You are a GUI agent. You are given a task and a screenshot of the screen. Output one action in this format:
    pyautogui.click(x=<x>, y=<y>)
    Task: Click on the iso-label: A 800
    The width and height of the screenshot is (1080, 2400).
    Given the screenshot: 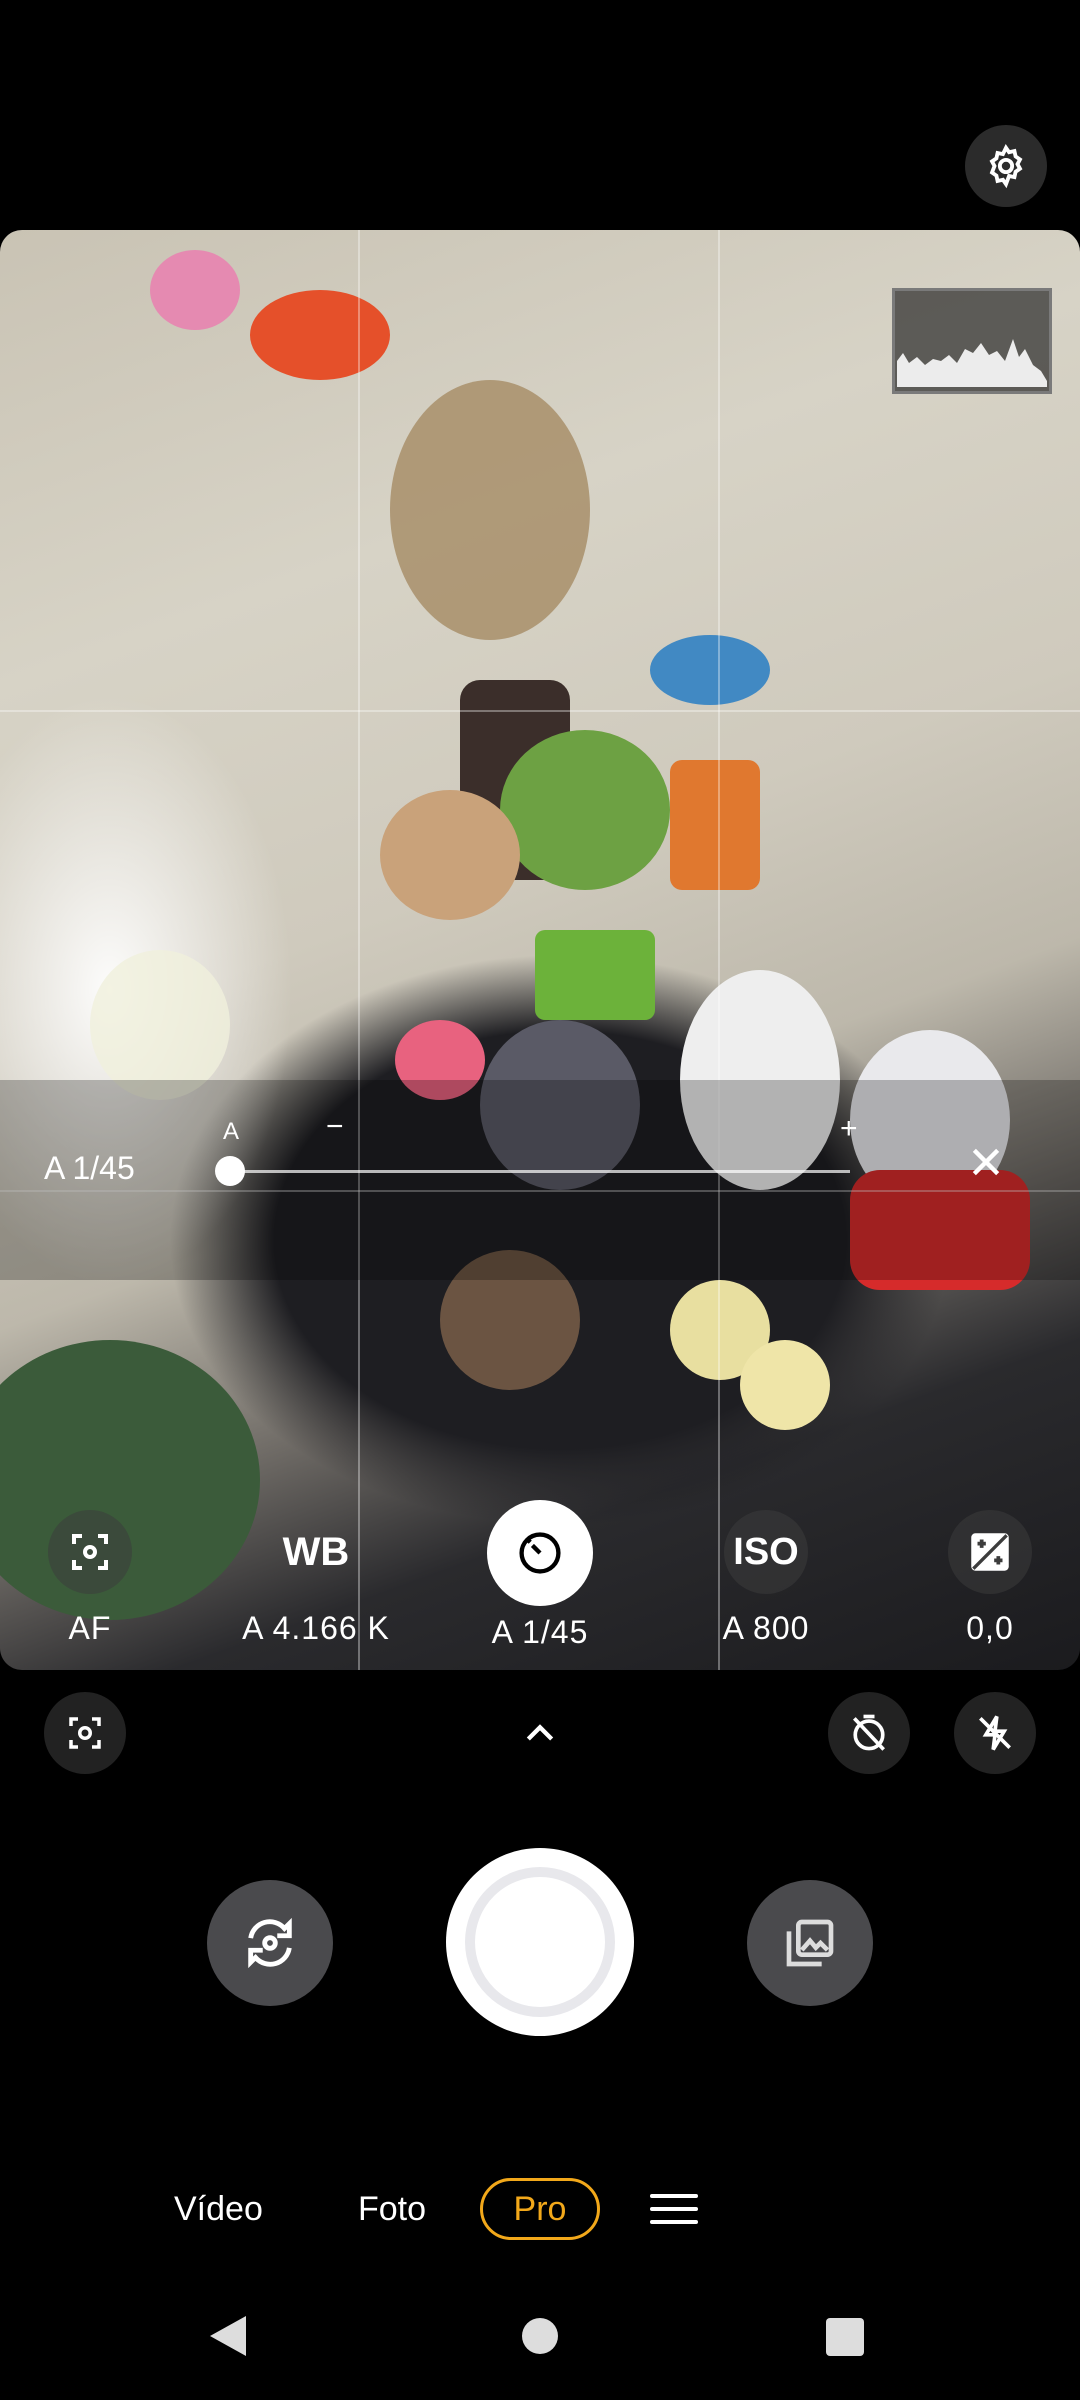 What is the action you would take?
    pyautogui.click(x=766, y=1628)
    